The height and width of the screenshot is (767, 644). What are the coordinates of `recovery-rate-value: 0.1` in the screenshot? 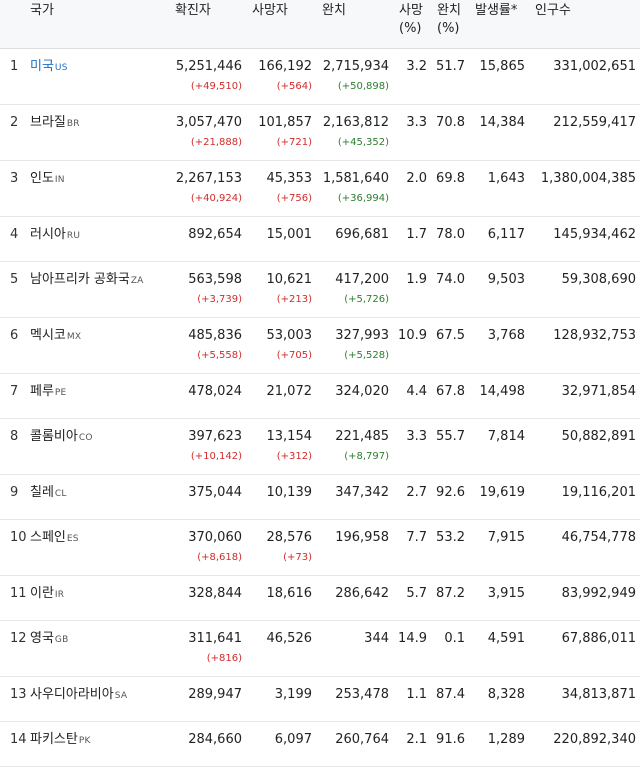 It's located at (454, 638).